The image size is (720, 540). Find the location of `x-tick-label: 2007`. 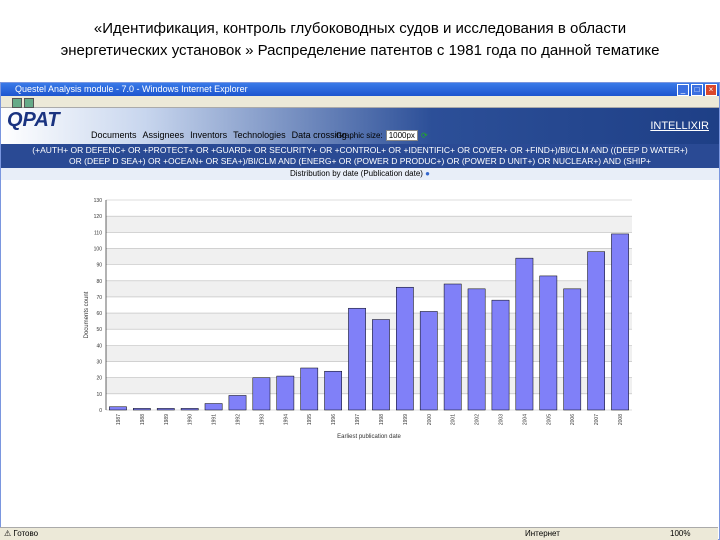

x-tick-label: 2007 is located at coordinates (597, 419).